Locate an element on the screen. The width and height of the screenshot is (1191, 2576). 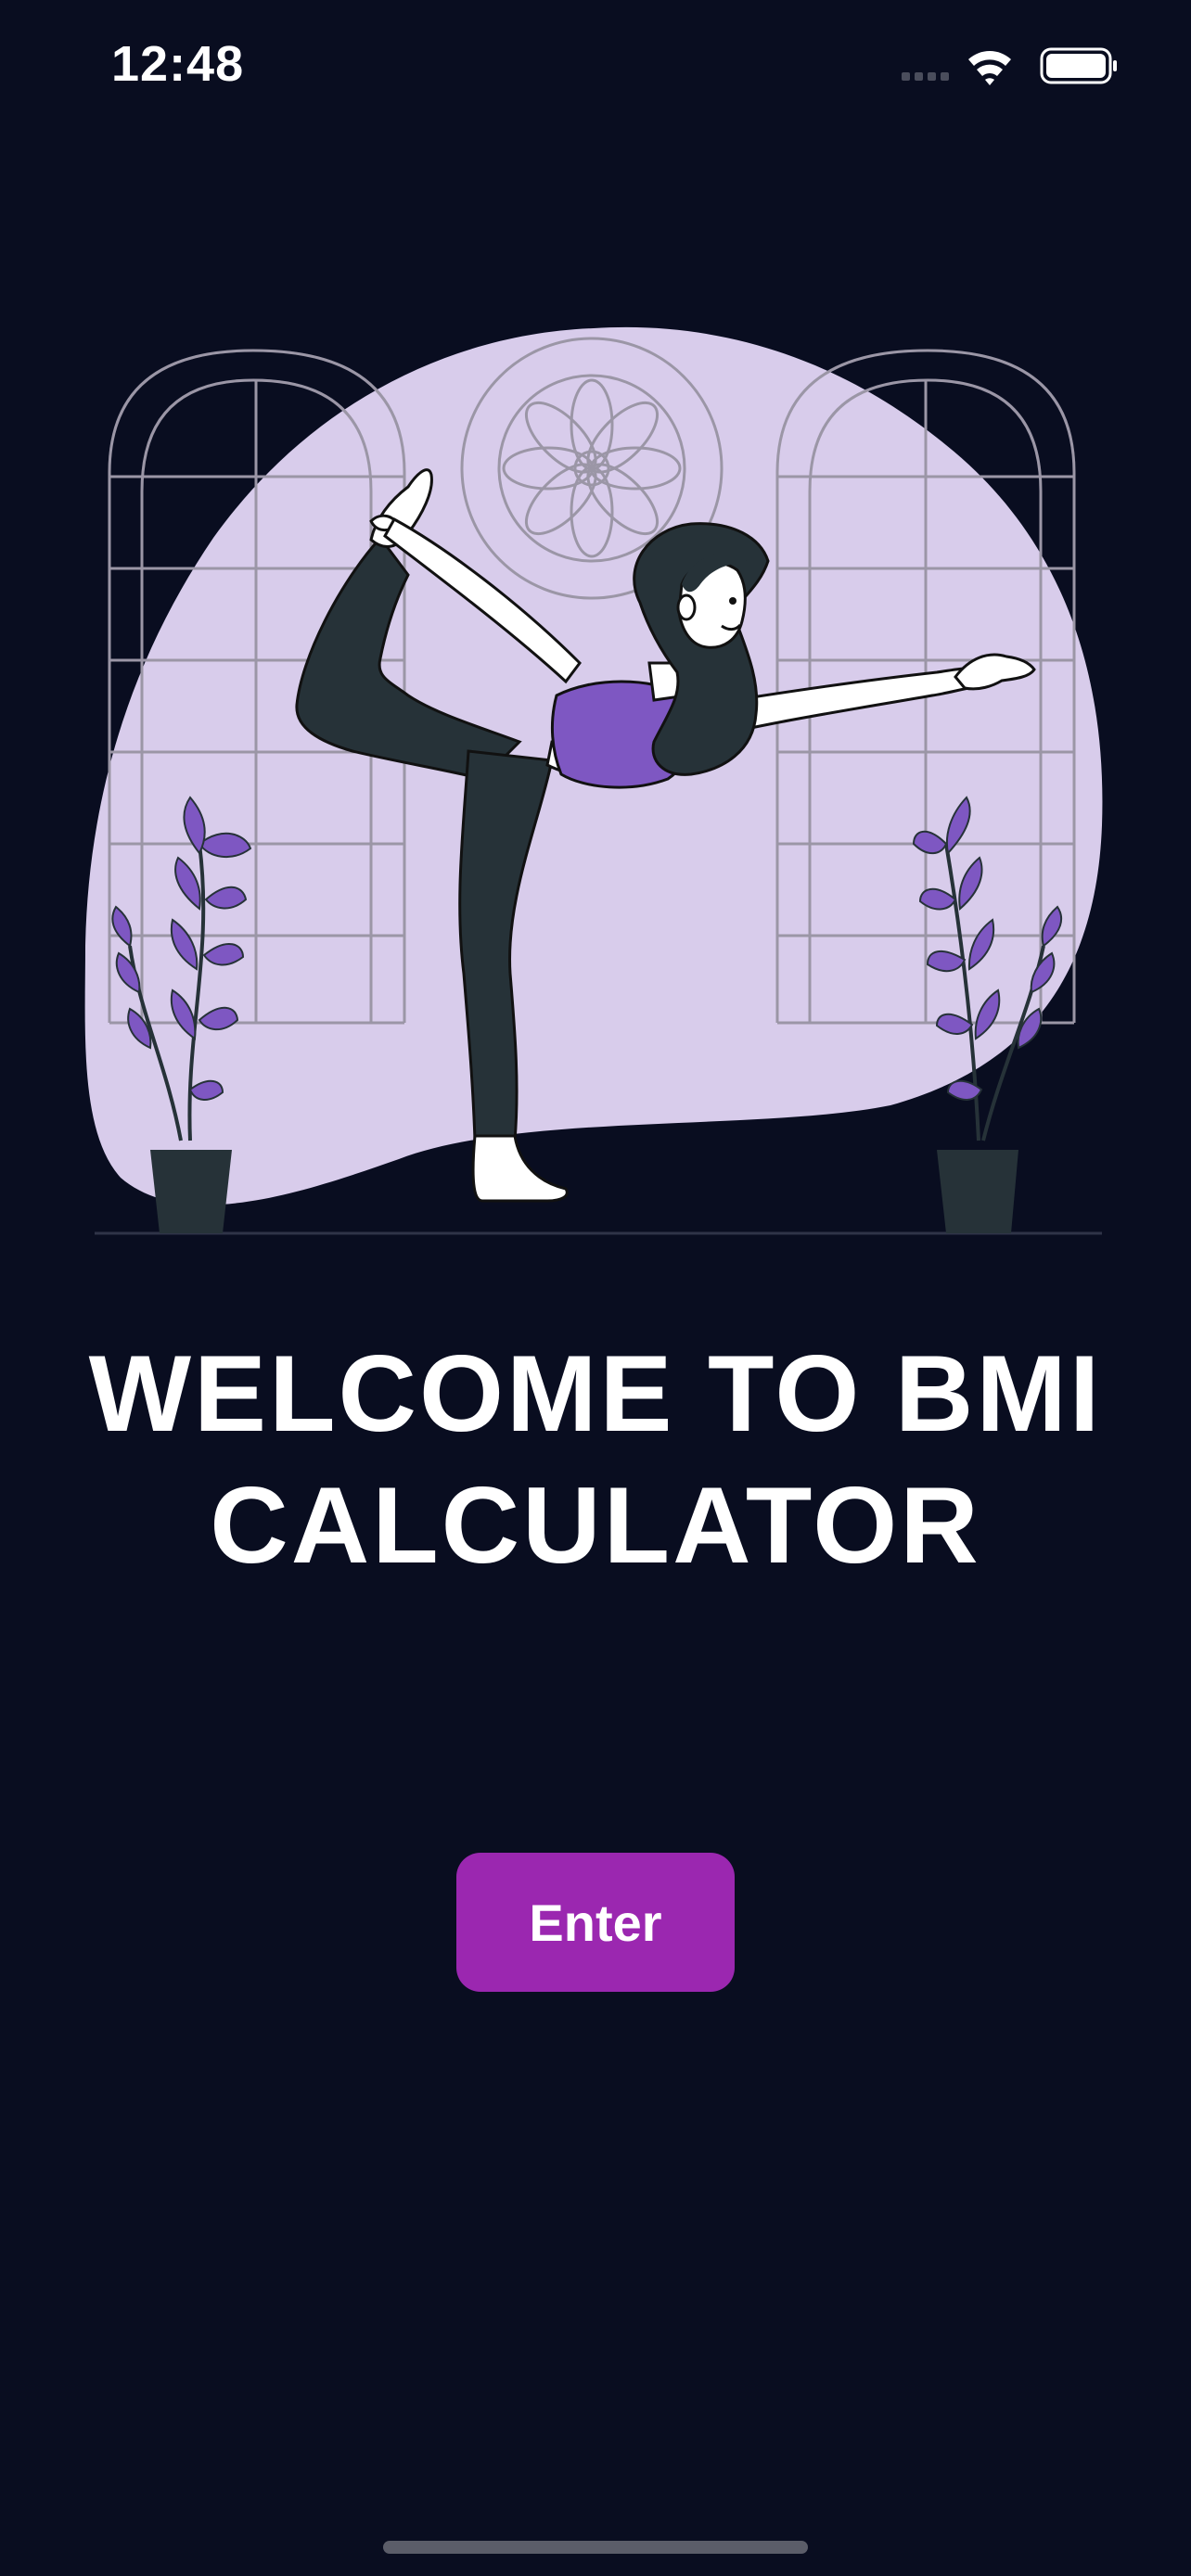
battery-icon is located at coordinates (1078, 66).